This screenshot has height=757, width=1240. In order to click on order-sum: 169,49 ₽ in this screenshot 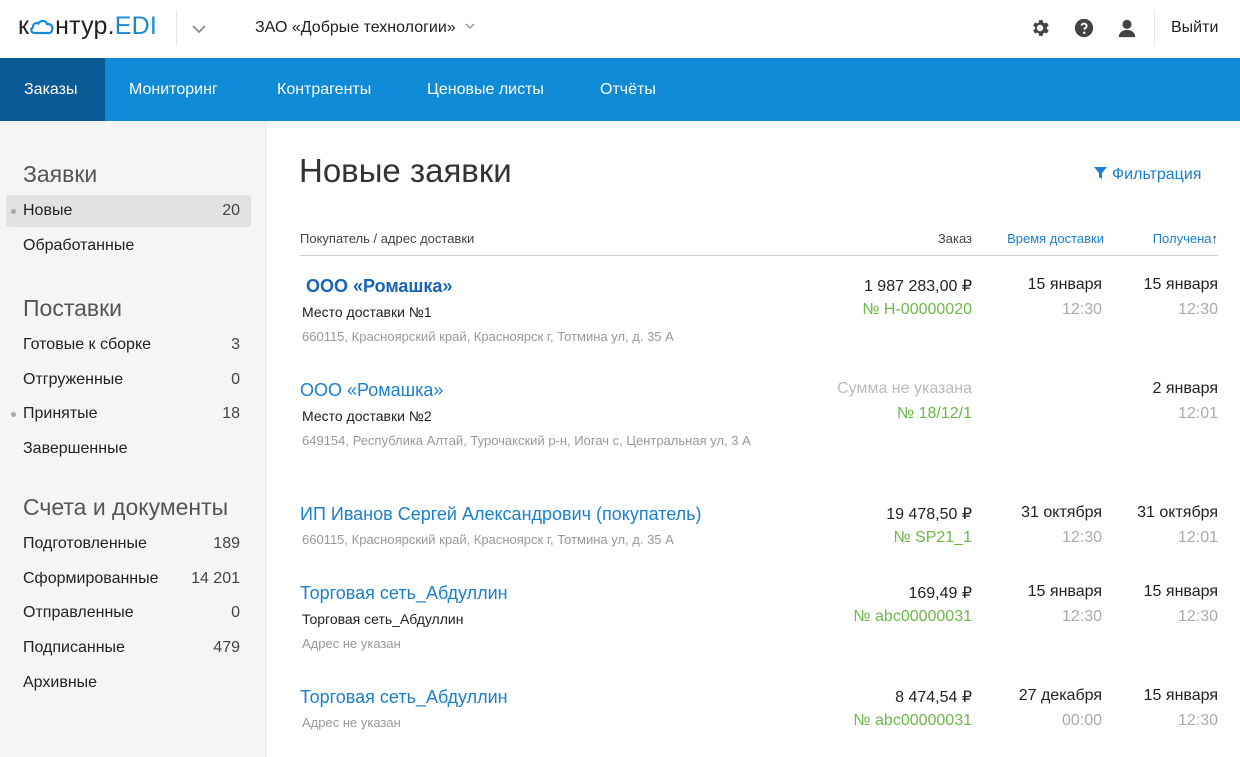, I will do `click(940, 593)`.